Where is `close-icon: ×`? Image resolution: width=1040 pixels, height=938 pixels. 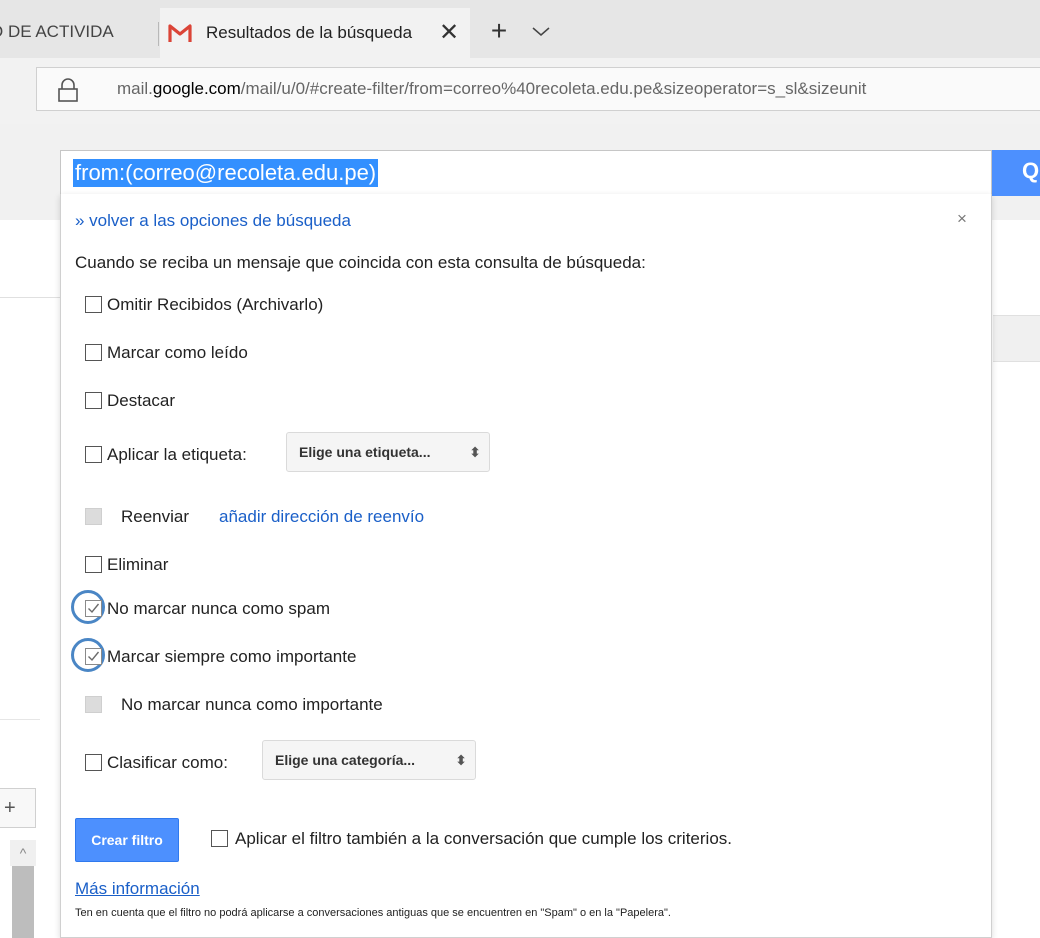 close-icon: × is located at coordinates (962, 219).